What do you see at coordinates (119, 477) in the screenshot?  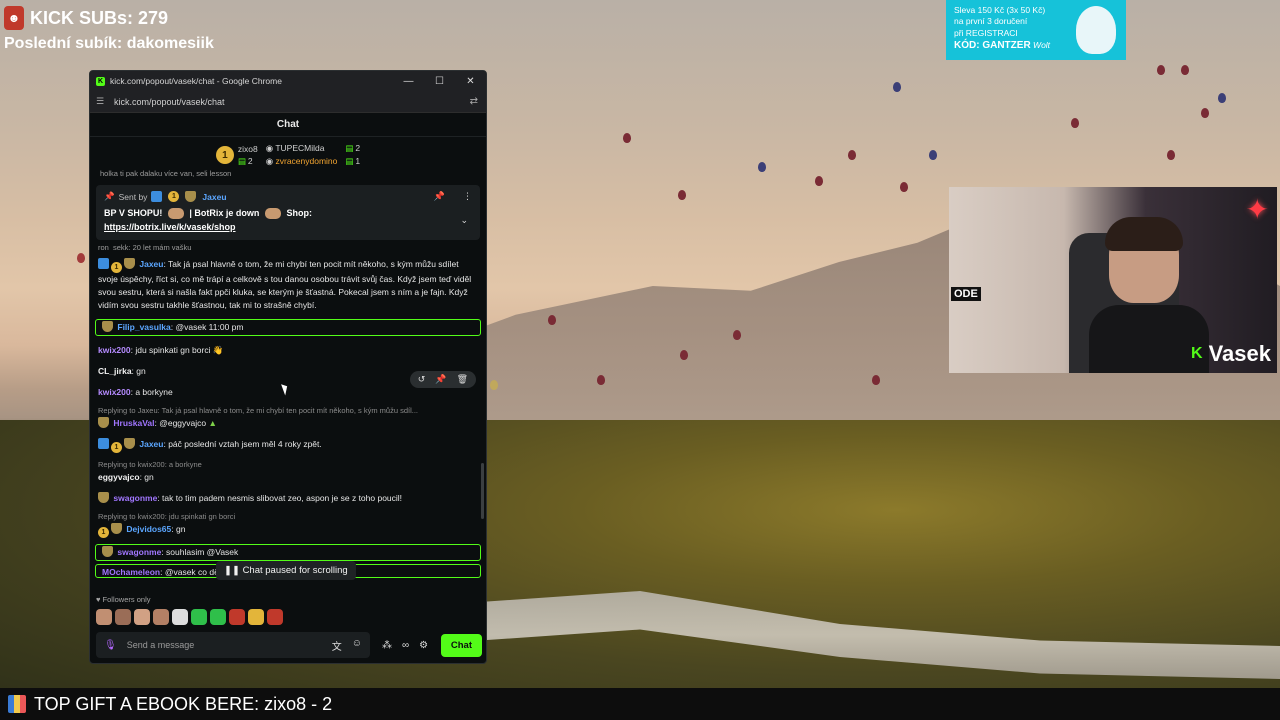 I see `message-username: eggyvajco` at bounding box center [119, 477].